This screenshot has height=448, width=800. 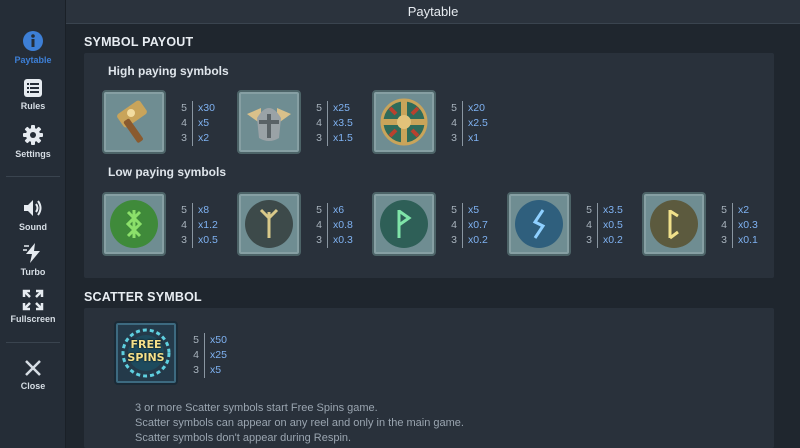 I want to click on page-title: Paytable, so click(x=433, y=11).